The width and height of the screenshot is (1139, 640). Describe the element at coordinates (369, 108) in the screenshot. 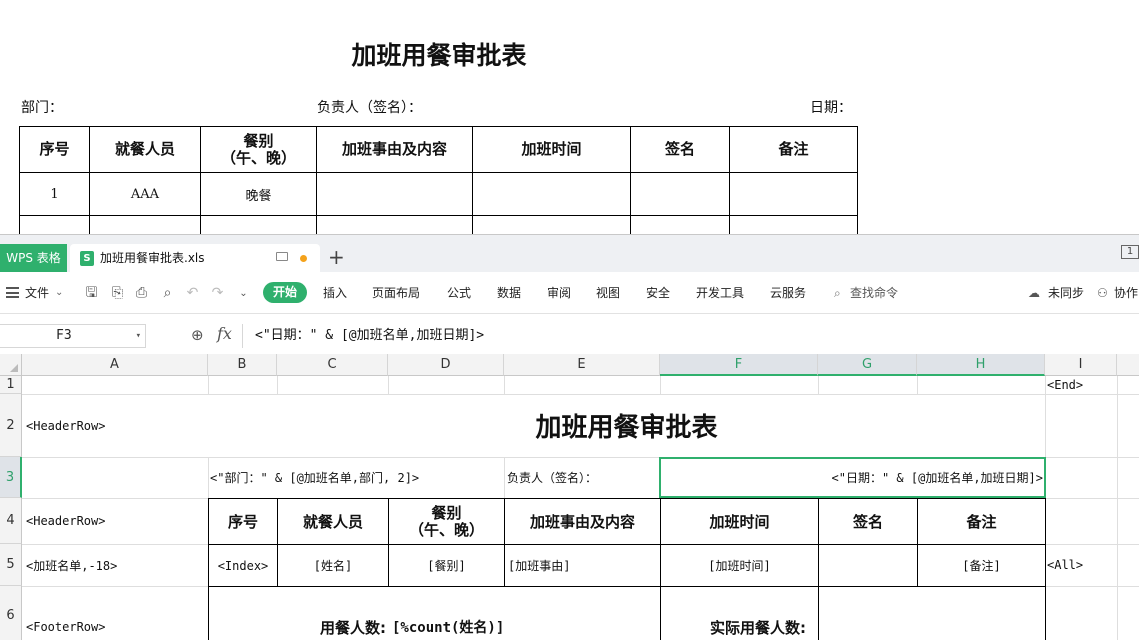

I see `preview-owner-label: 负责人（签名）：` at that location.